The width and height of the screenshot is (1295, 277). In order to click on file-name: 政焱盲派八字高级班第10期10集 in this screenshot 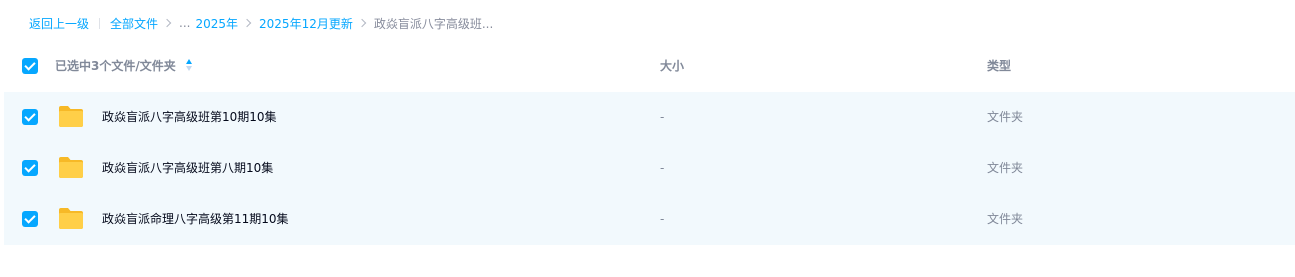, I will do `click(189, 117)`.